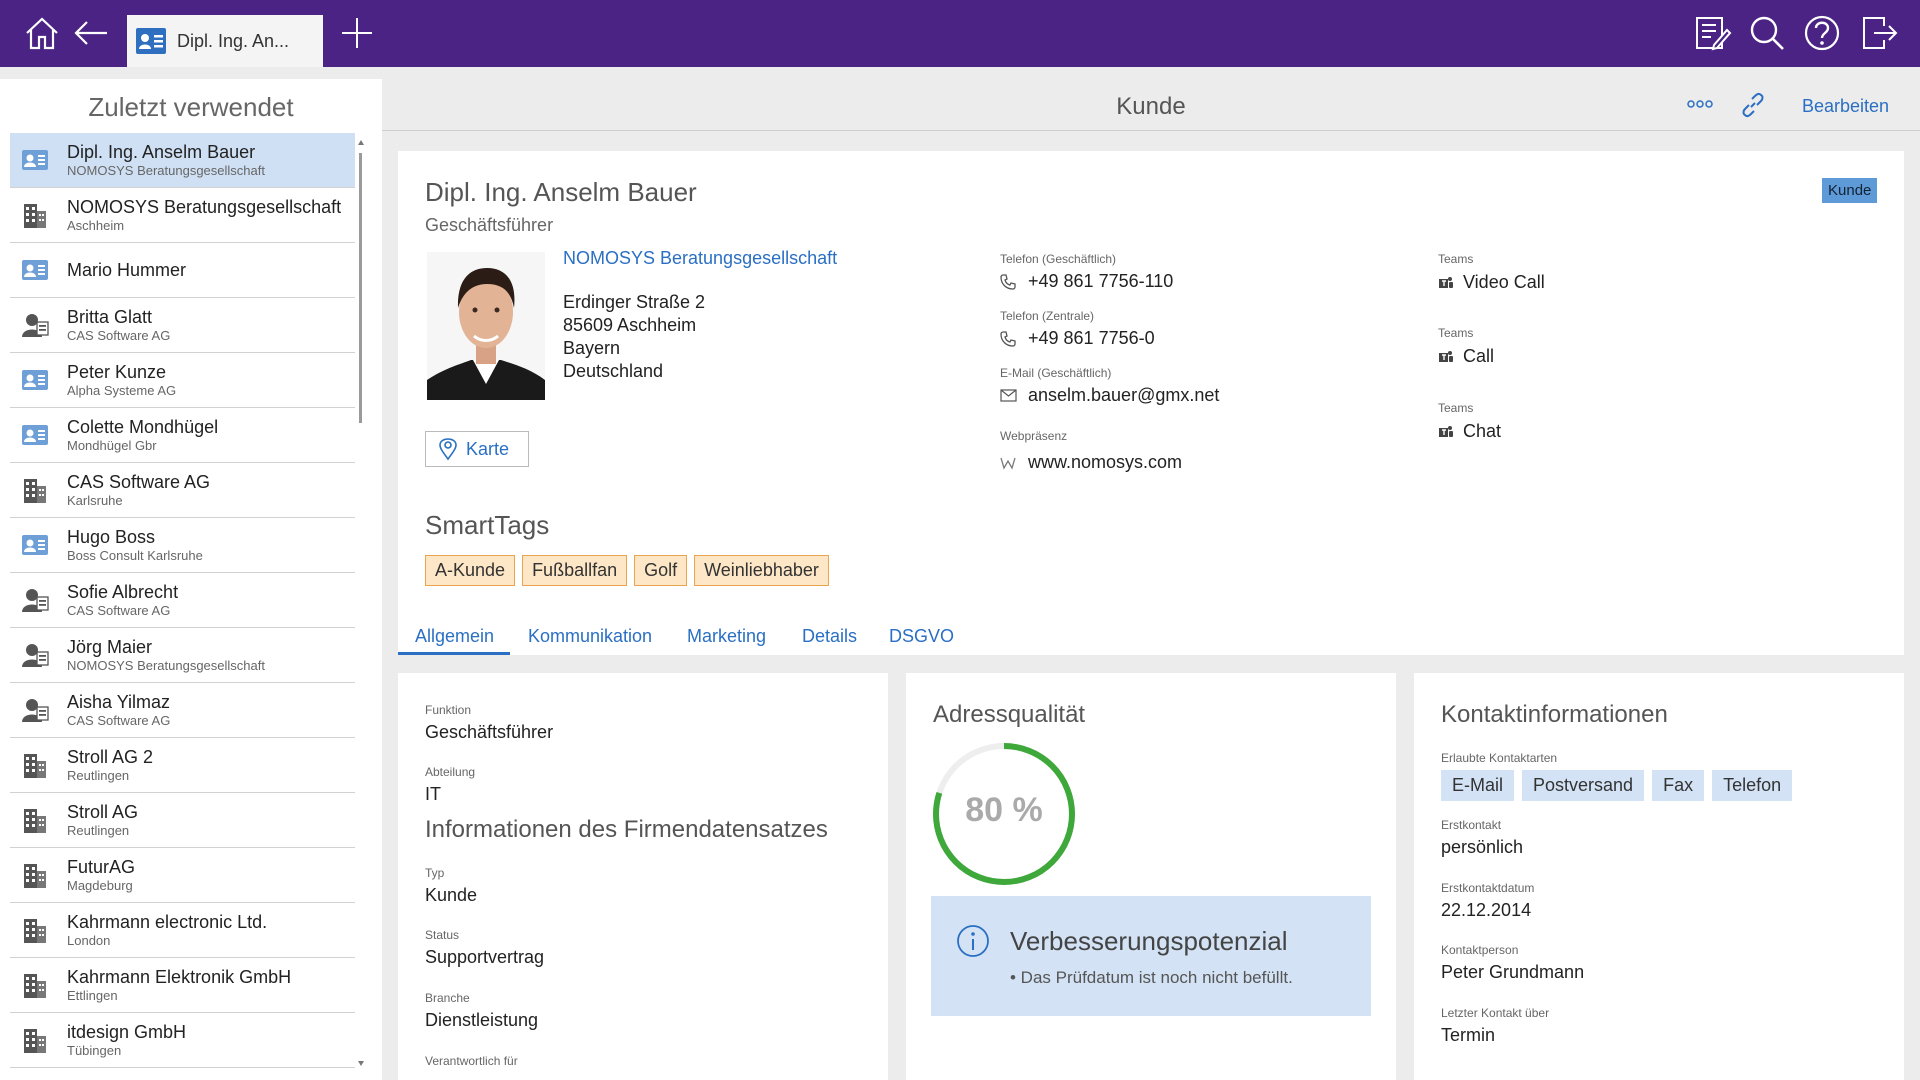 The width and height of the screenshot is (1920, 1080). Describe the element at coordinates (1504, 282) in the screenshot. I see `teams-action: Video Call` at that location.